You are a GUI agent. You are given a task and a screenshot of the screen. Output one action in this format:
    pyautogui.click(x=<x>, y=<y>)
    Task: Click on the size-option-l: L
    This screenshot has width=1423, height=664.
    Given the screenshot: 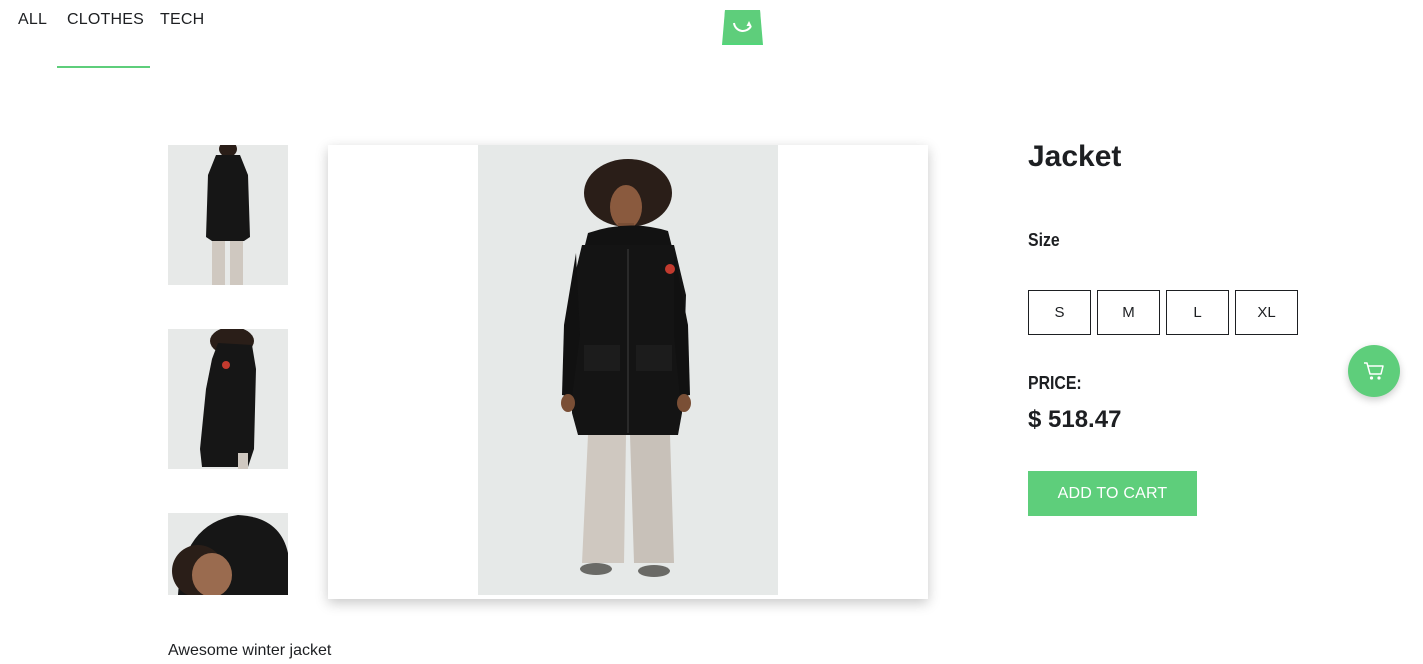 What is the action you would take?
    pyautogui.click(x=1197, y=312)
    